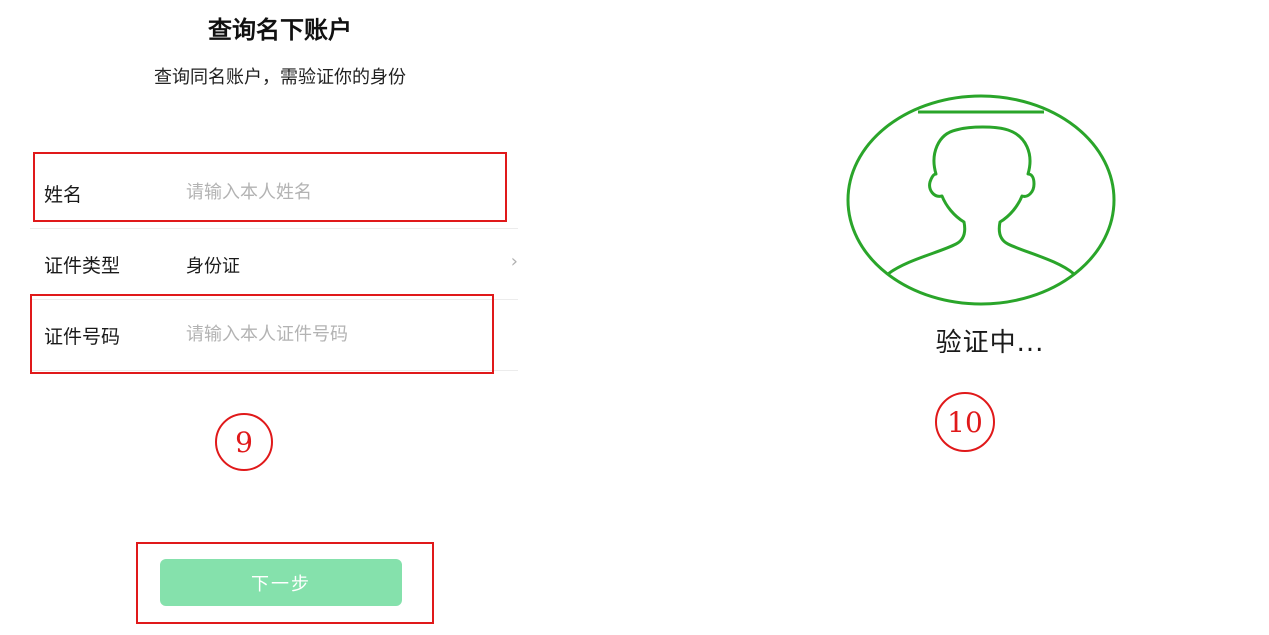 Image resolution: width=1269 pixels, height=635 pixels. I want to click on id-number-label: 证件号码, so click(82, 337).